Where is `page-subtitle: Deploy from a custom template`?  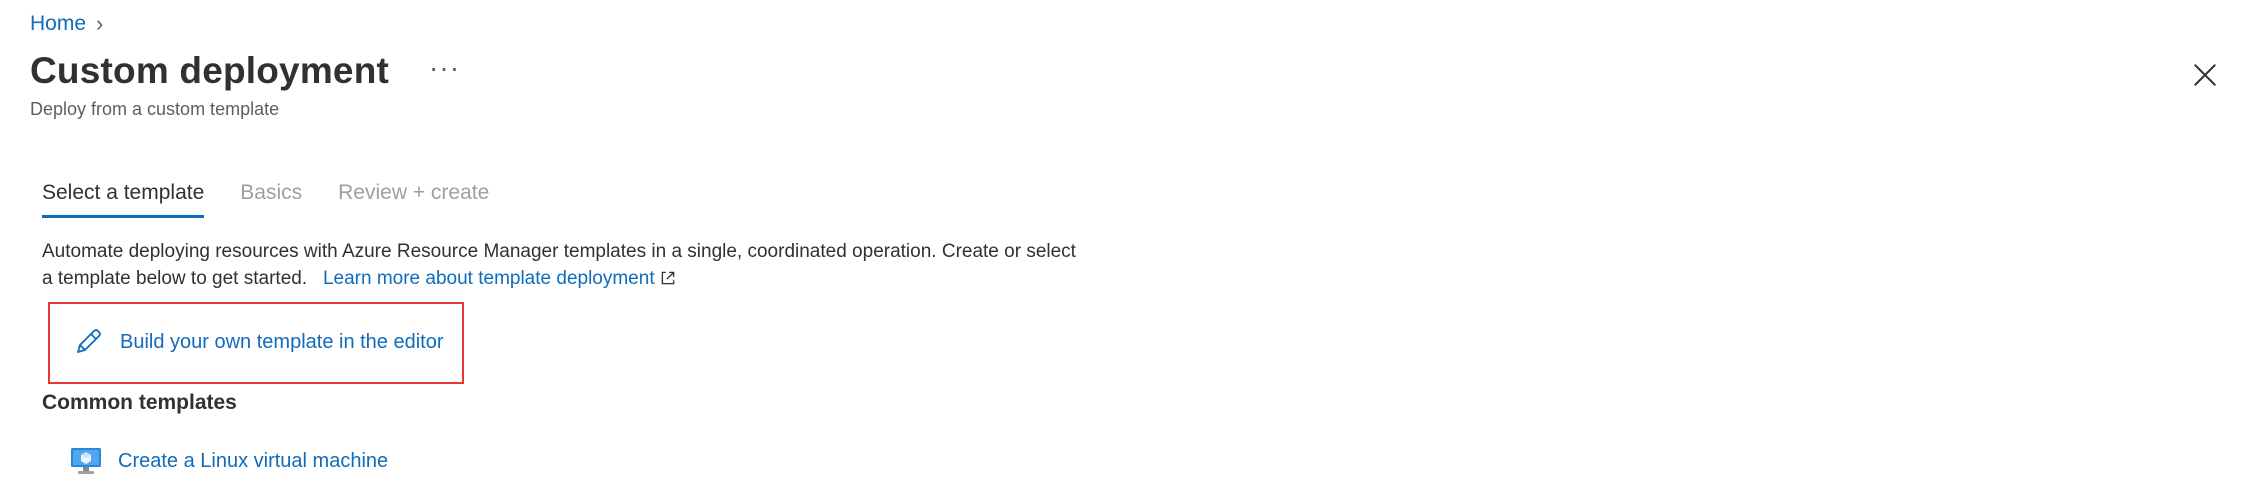
page-subtitle: Deploy from a custom template is located at coordinates (155, 109).